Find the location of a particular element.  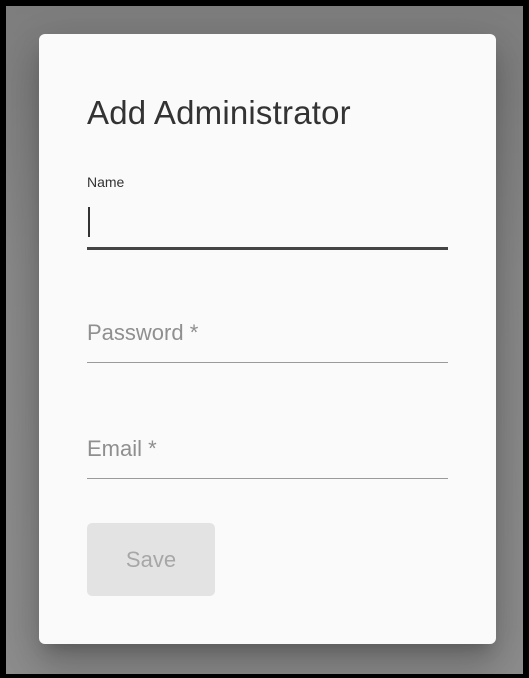

save-button: Save is located at coordinates (151, 559).